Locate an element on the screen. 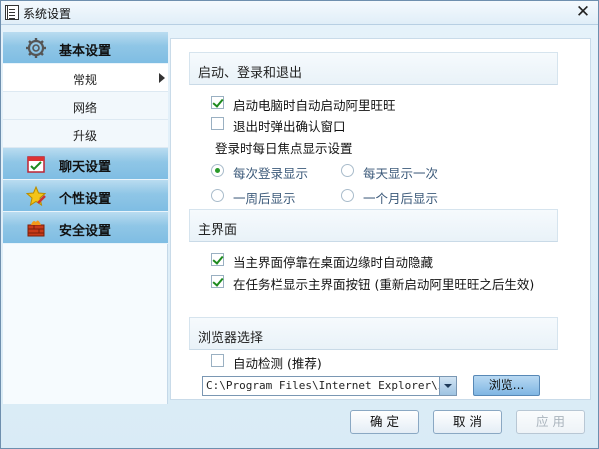 The image size is (599, 449). sidebar-item-label: 常规 is located at coordinates (85, 80).